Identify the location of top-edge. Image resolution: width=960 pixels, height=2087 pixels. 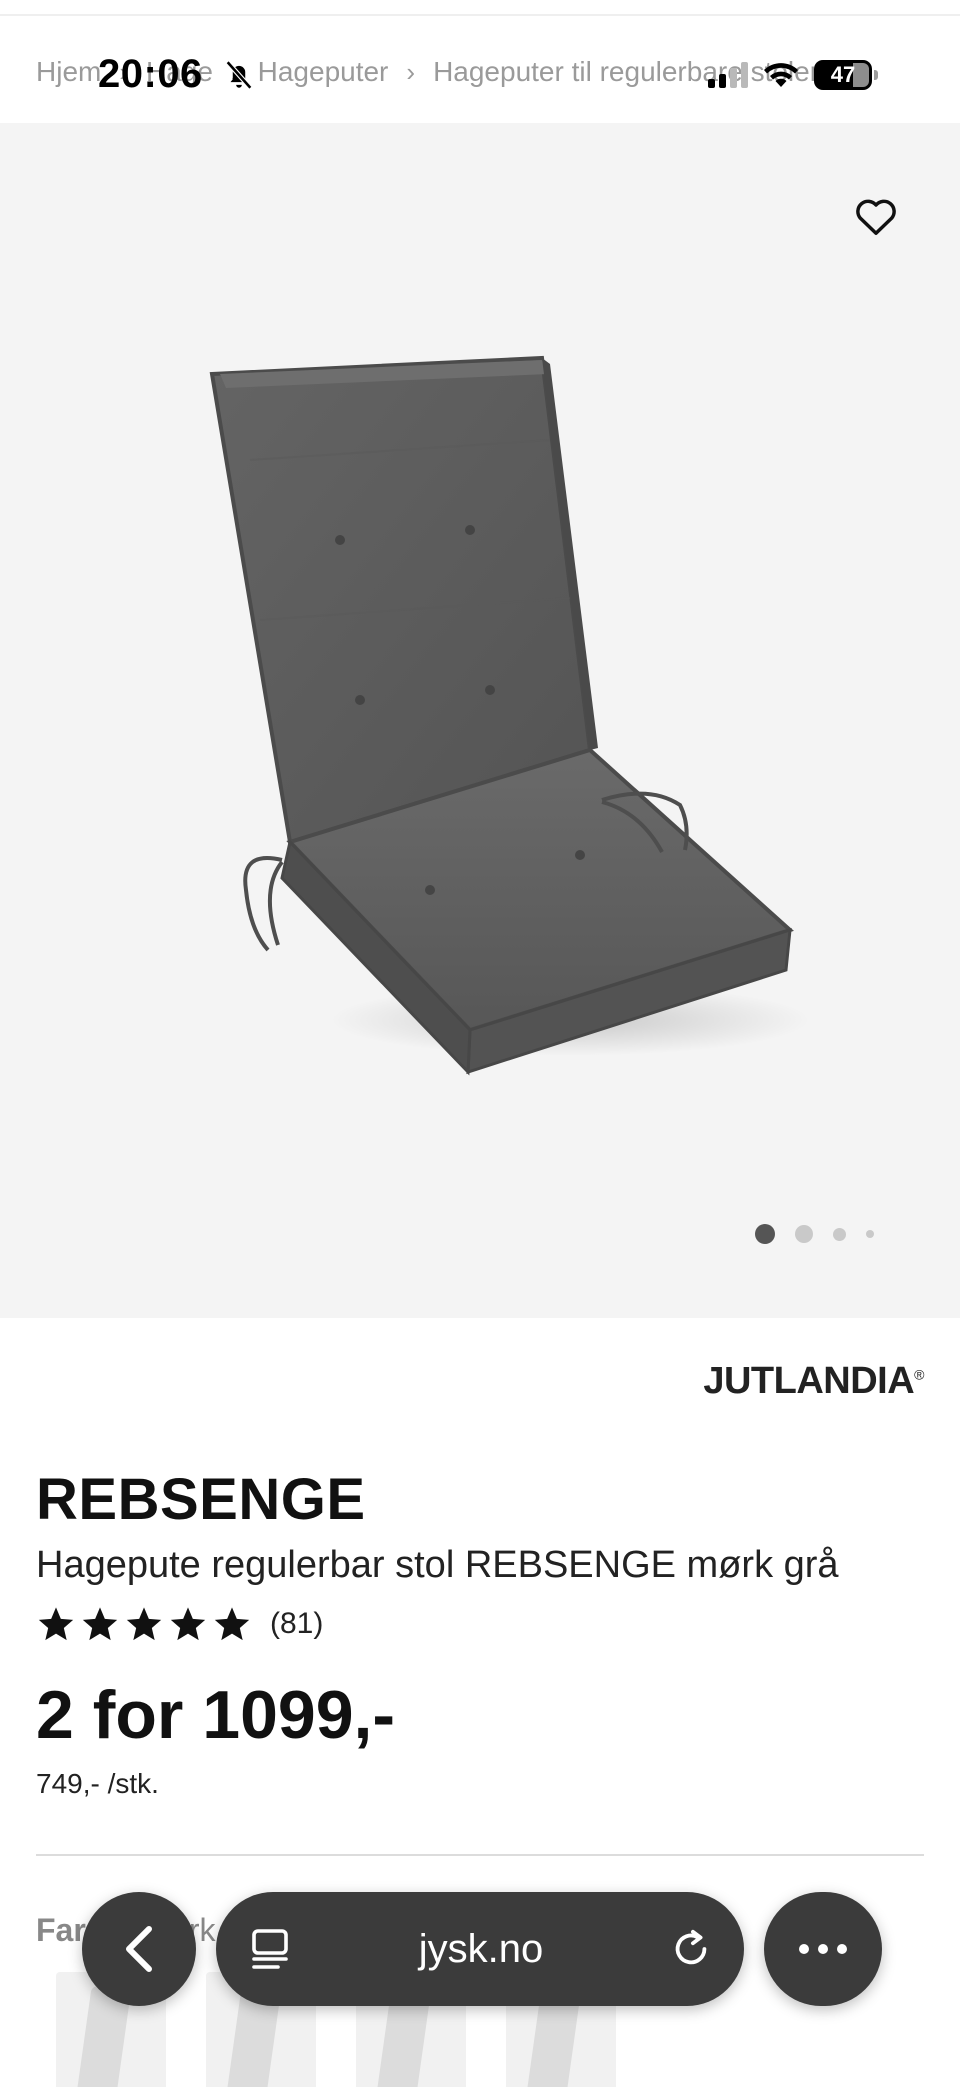
(480, 8).